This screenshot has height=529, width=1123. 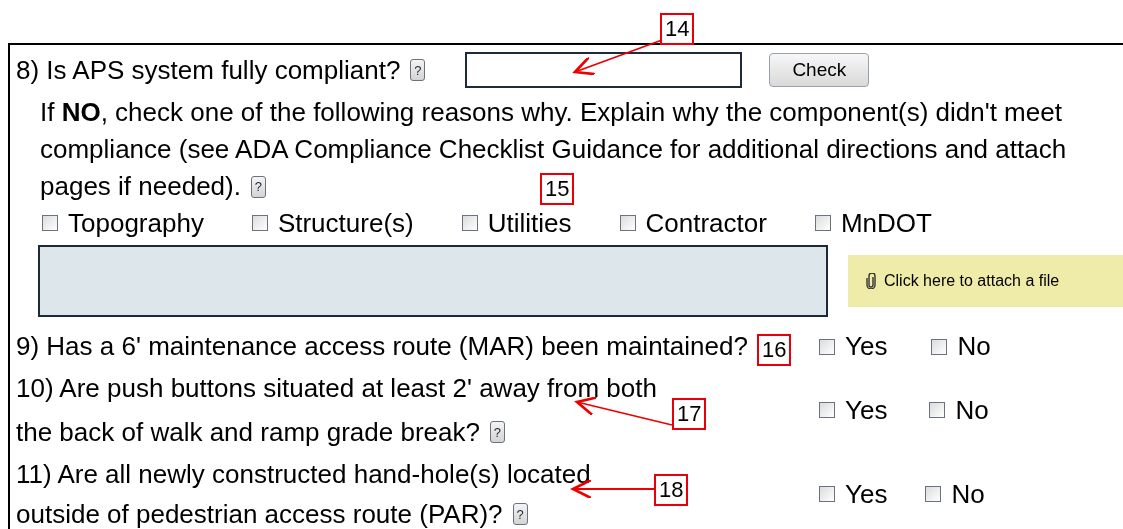 What do you see at coordinates (433, 281) in the screenshot?
I see `explanation-field` at bounding box center [433, 281].